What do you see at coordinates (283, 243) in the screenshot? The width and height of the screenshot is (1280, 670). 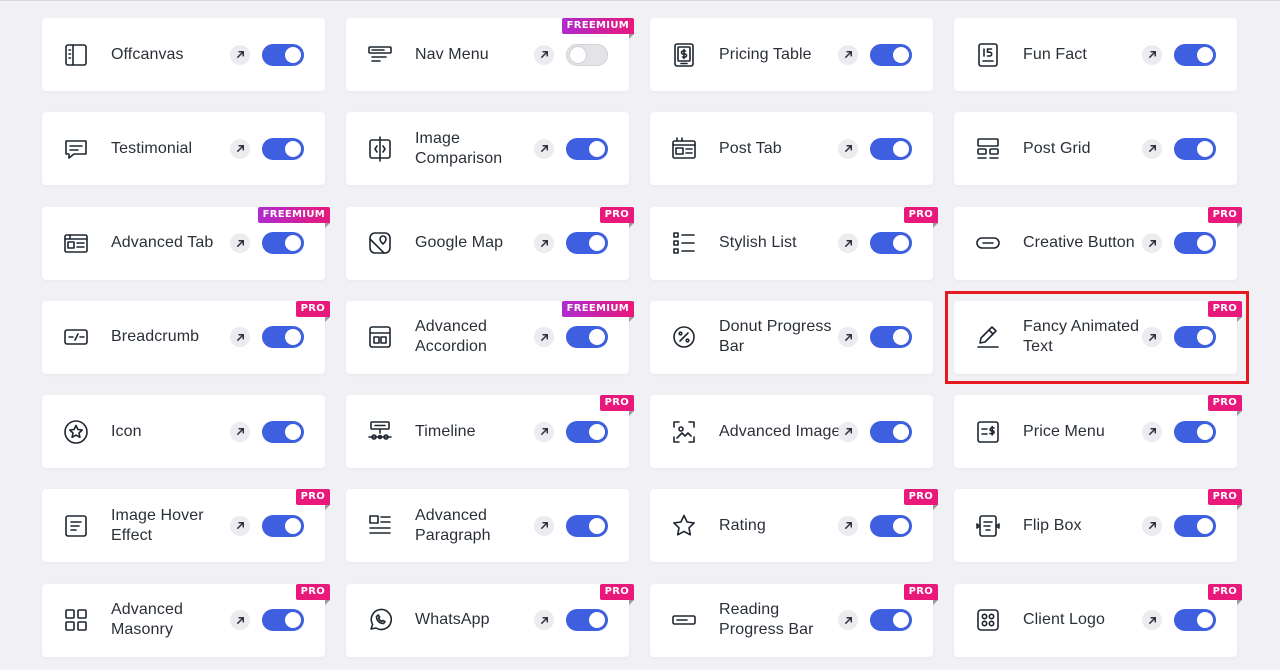 I see `toggle-advanced-tab` at bounding box center [283, 243].